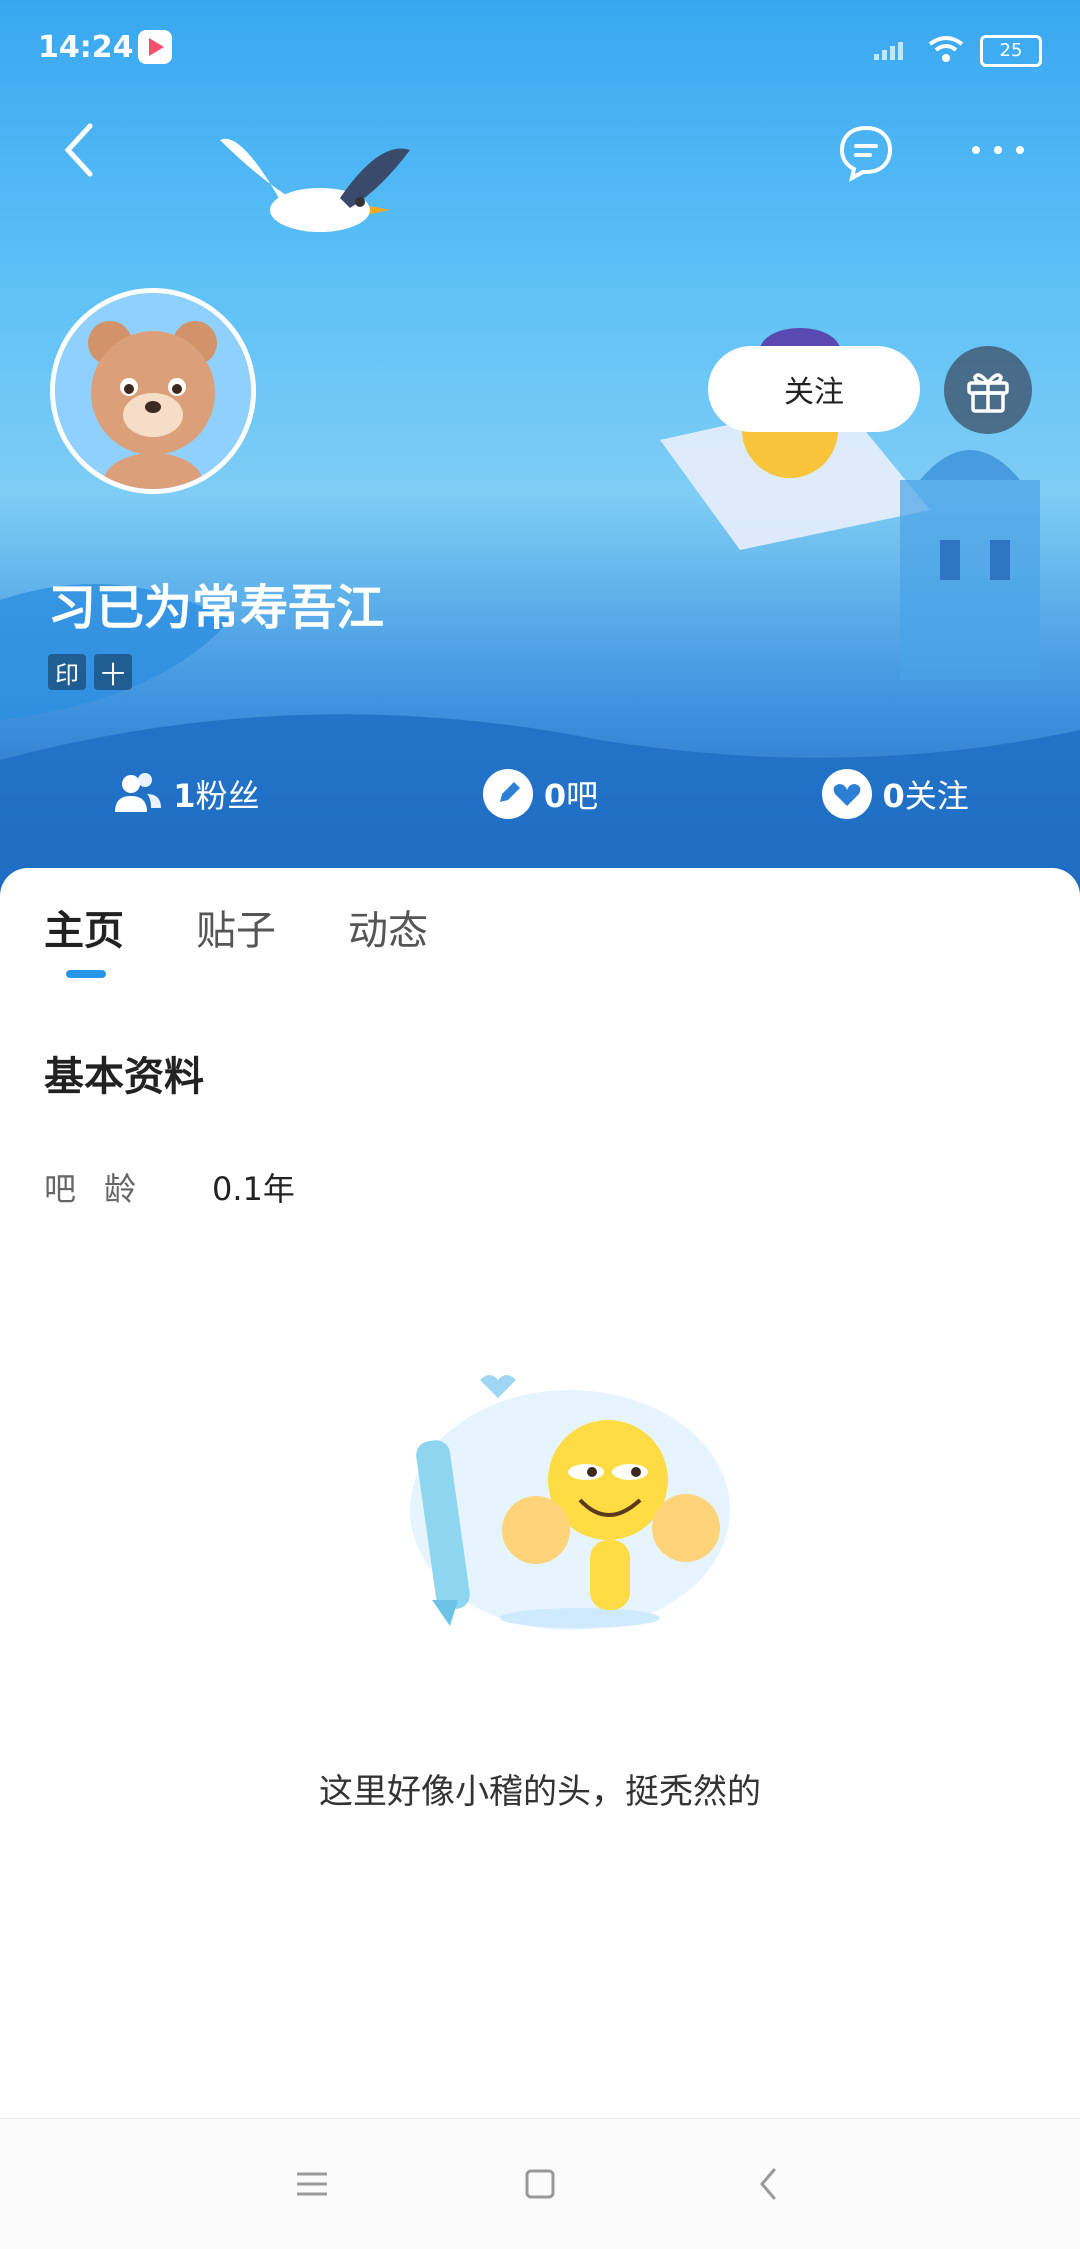 The width and height of the screenshot is (1080, 2249). I want to click on message-icon, so click(866, 153).